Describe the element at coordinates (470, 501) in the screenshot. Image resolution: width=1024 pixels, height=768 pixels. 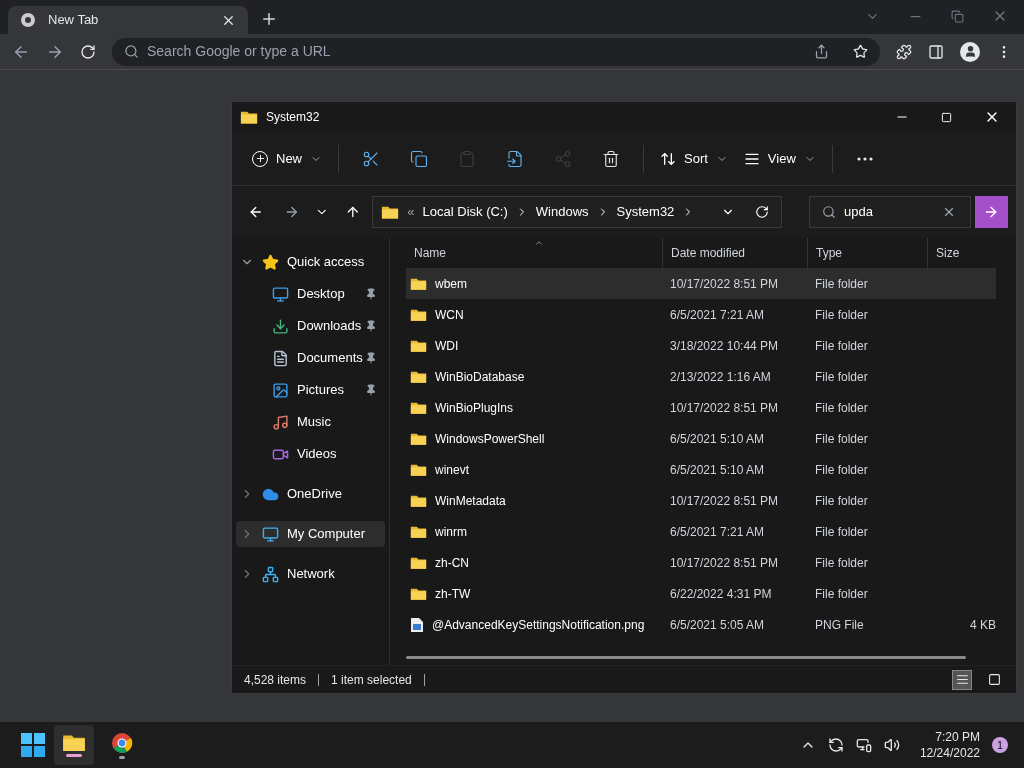
I see `file-name: WinMetadata` at that location.